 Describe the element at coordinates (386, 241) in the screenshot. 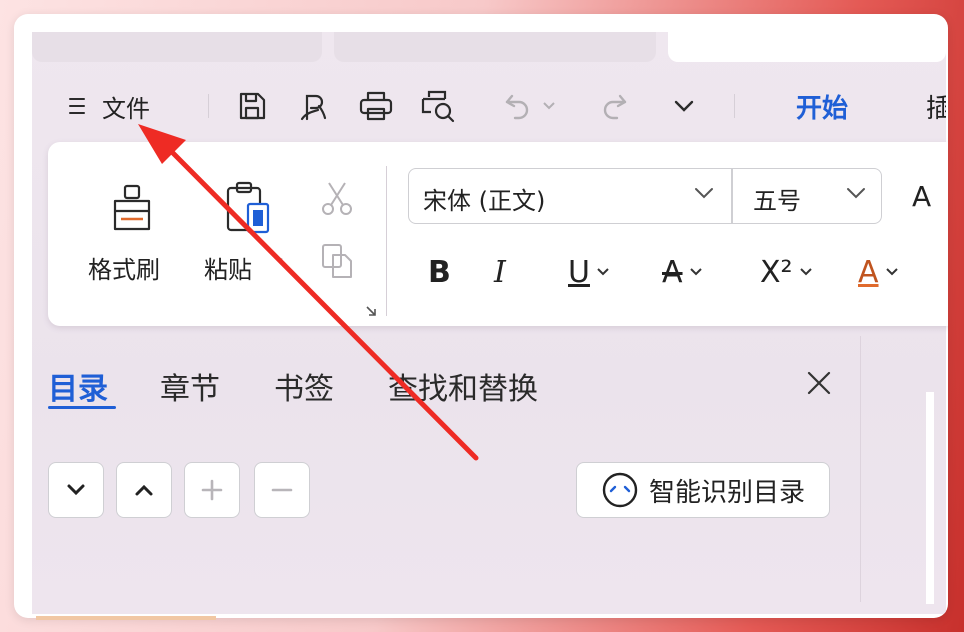

I see `ribbon-divider` at that location.